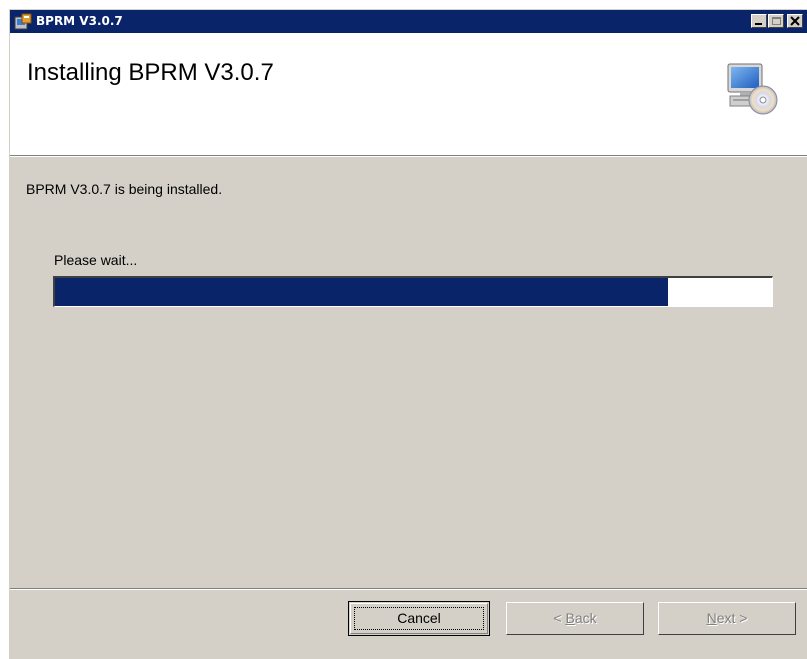  Describe the element at coordinates (711, 618) in the screenshot. I see `next-mnemonic: N` at that location.